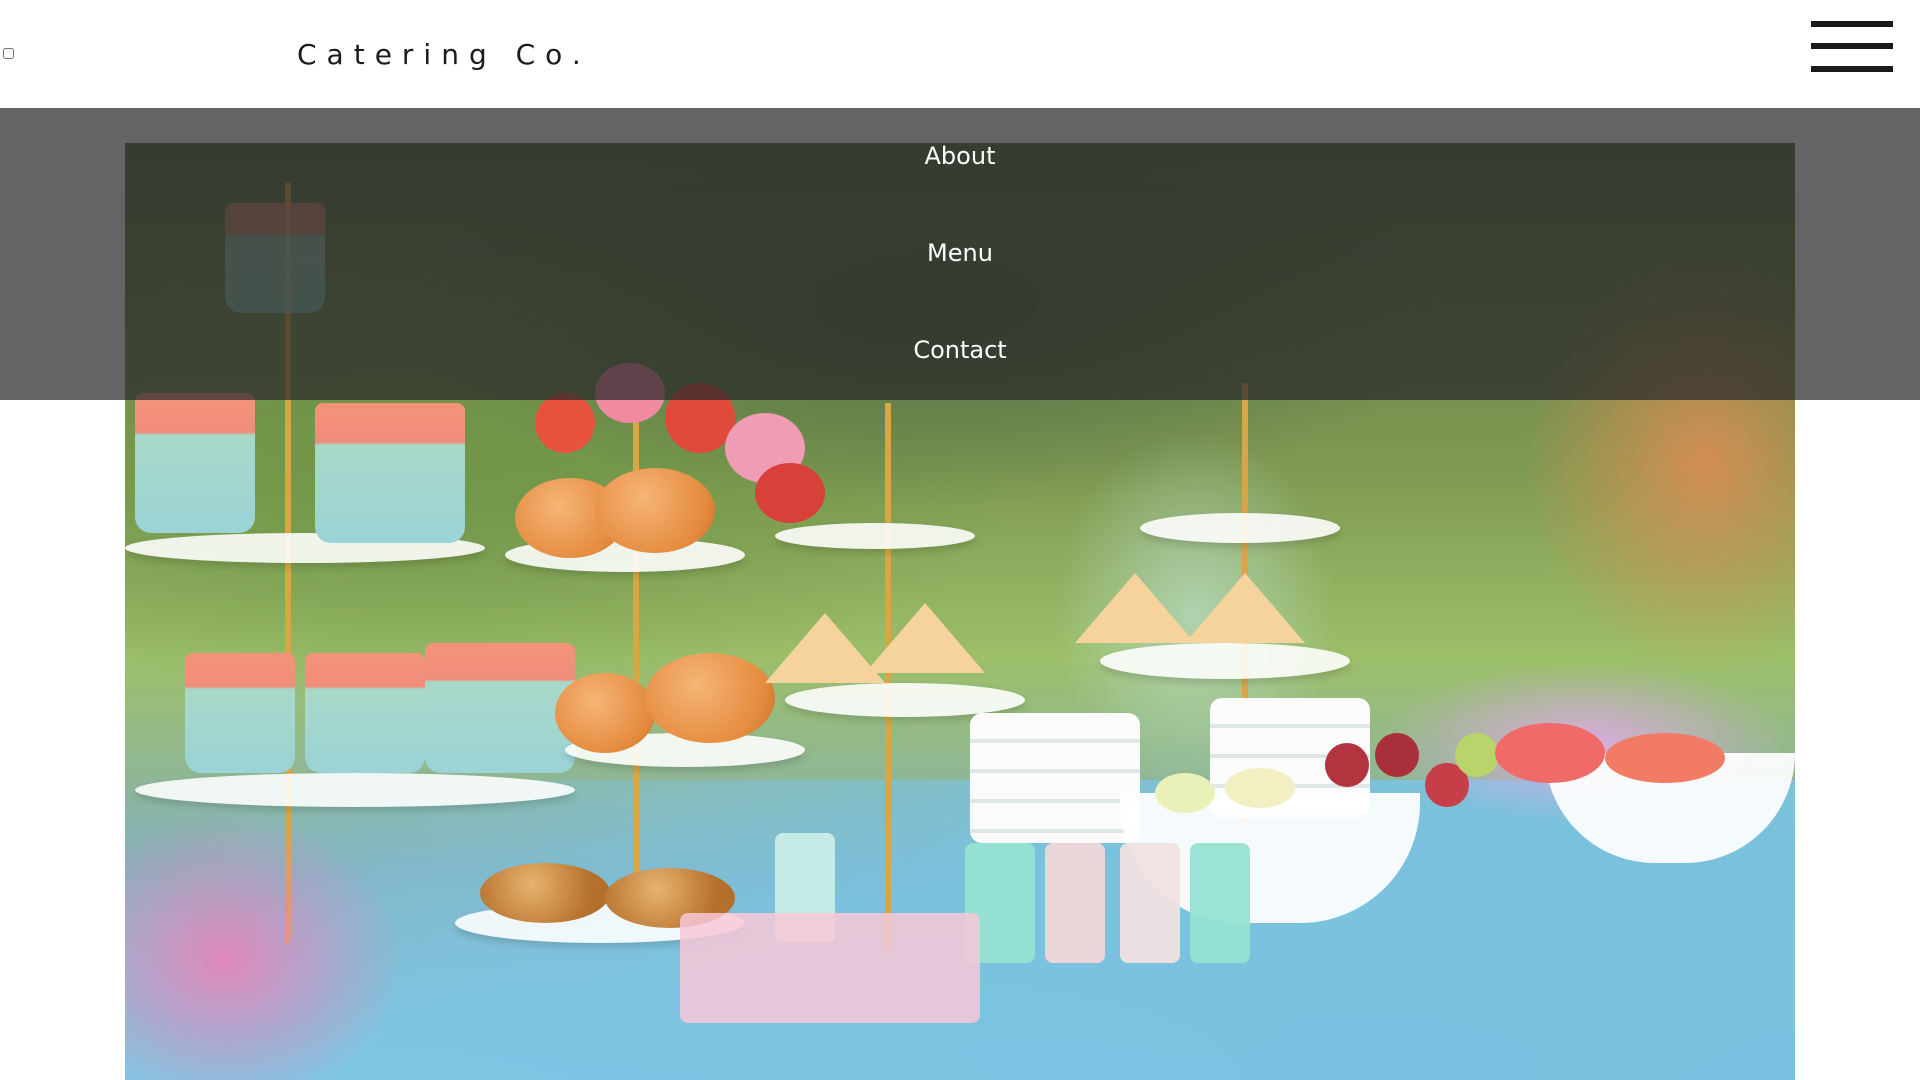 Image resolution: width=1920 pixels, height=1080 pixels. Describe the element at coordinates (636, 628) in the screenshot. I see `puff-stand-pole` at that location.